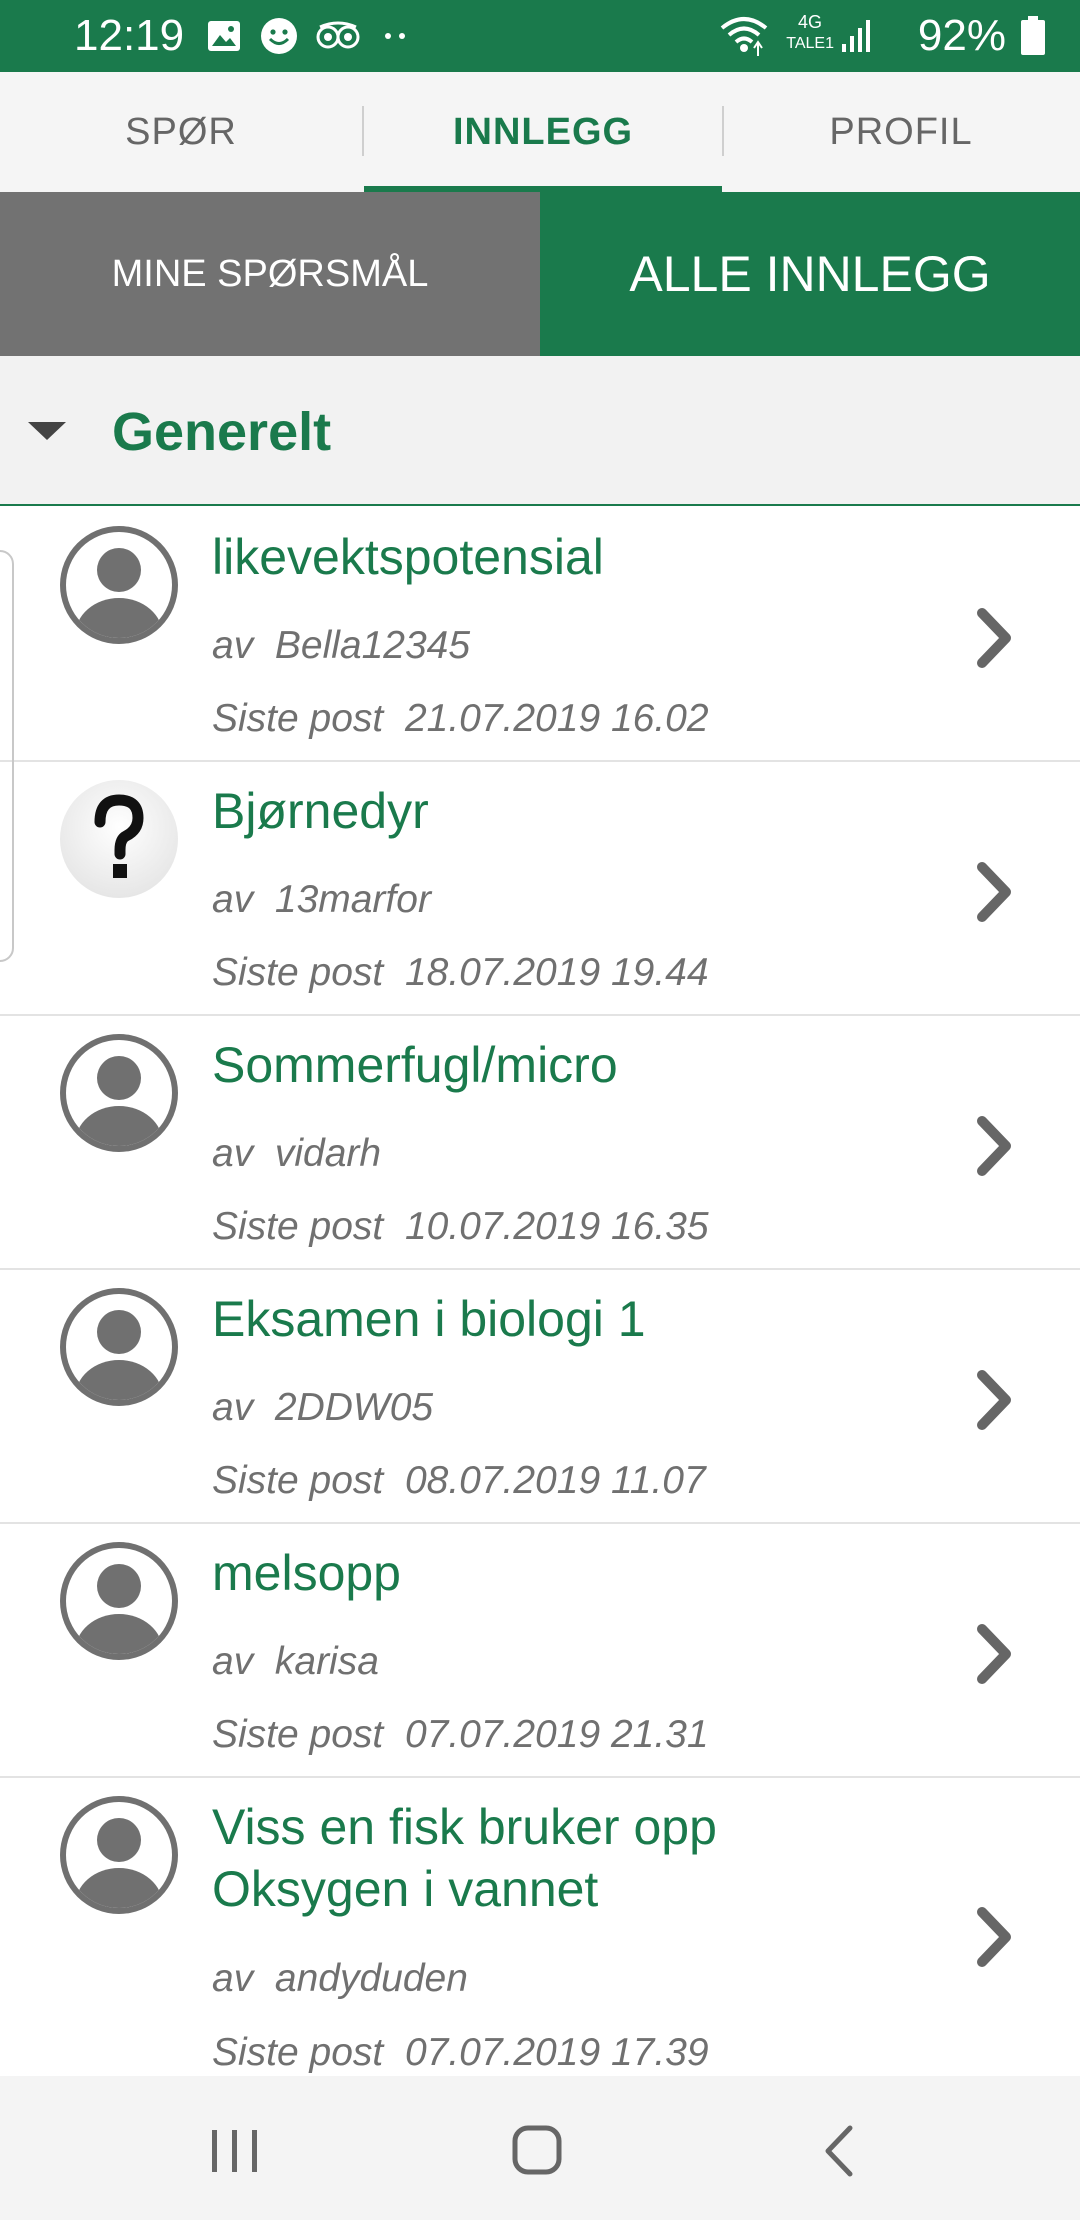 The height and width of the screenshot is (2220, 1080). I want to click on smiley-icon, so click(279, 36).